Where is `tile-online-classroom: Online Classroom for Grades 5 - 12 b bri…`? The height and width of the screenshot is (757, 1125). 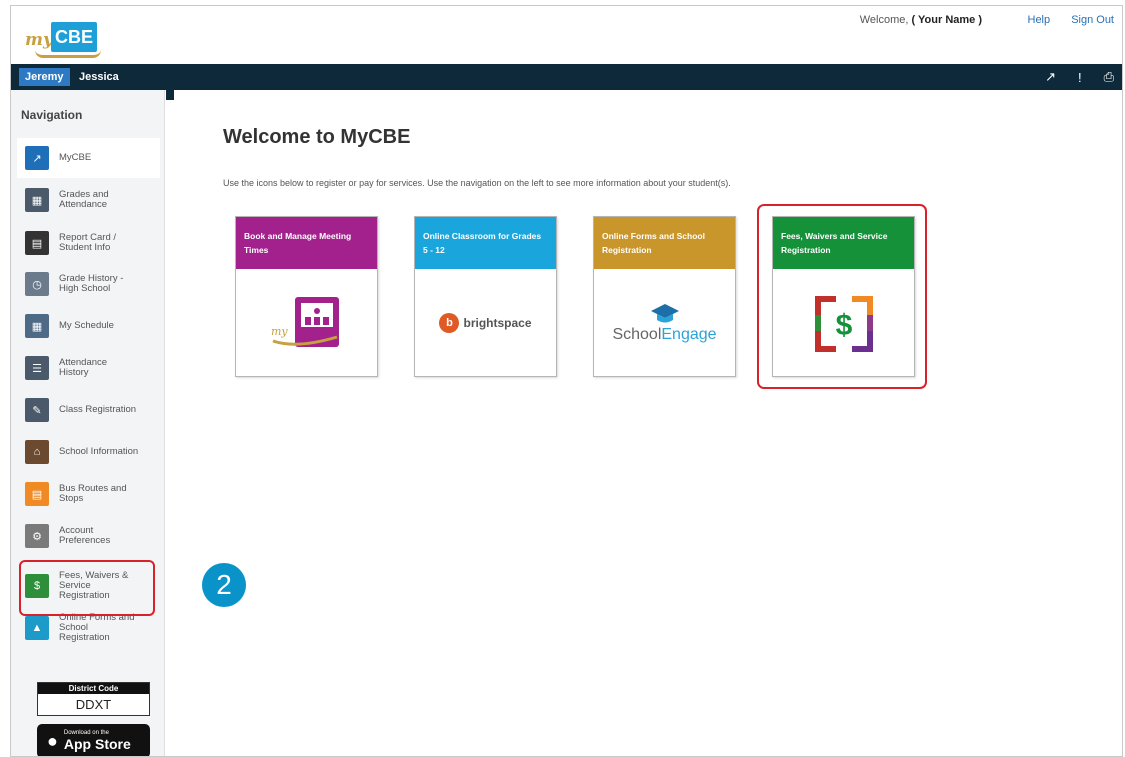
tile-online-classroom: Online Classroom for Grades 5 - 12 b bri… is located at coordinates (485, 296).